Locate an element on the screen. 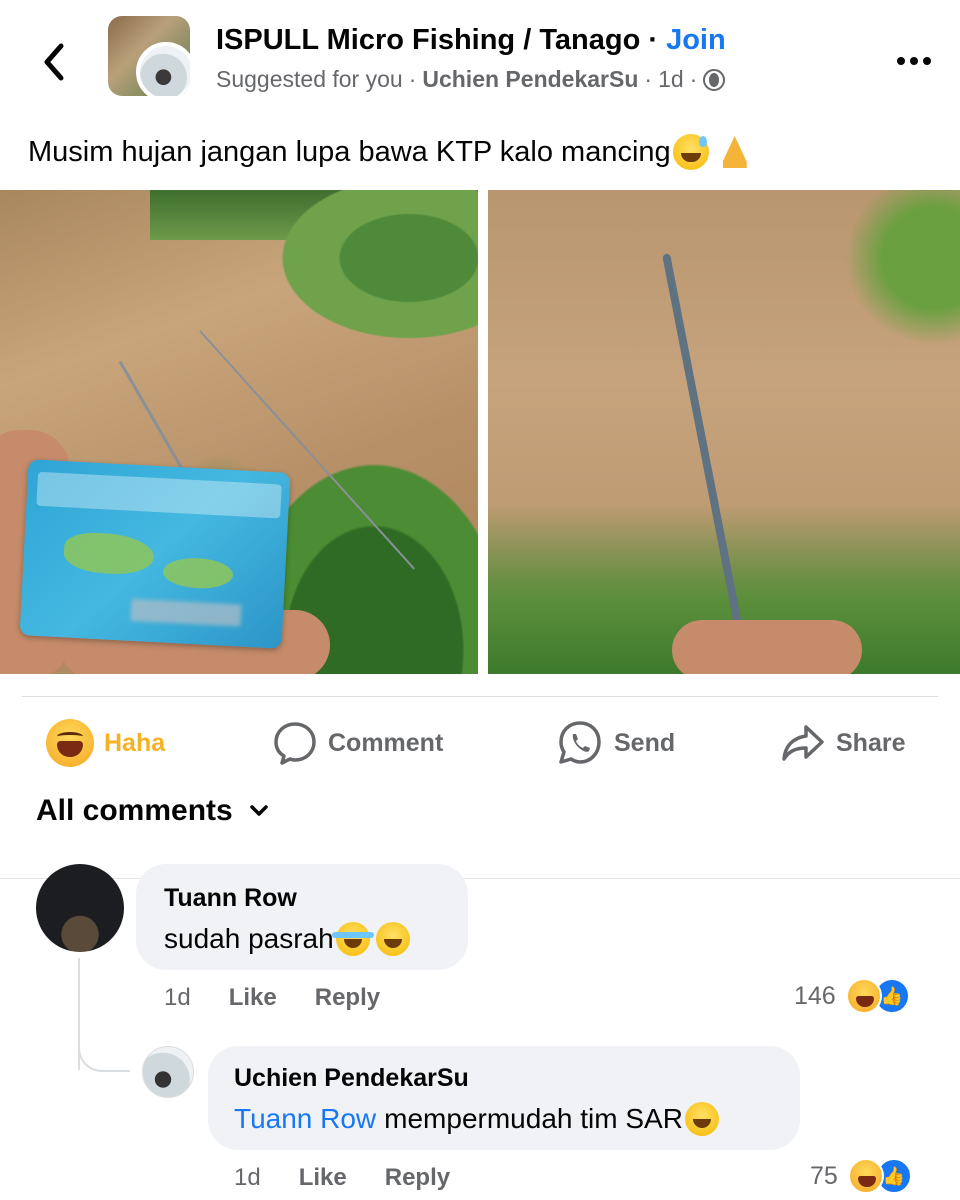 The width and height of the screenshot is (960, 1200). reaction-summary: 146 👍 is located at coordinates (852, 996).